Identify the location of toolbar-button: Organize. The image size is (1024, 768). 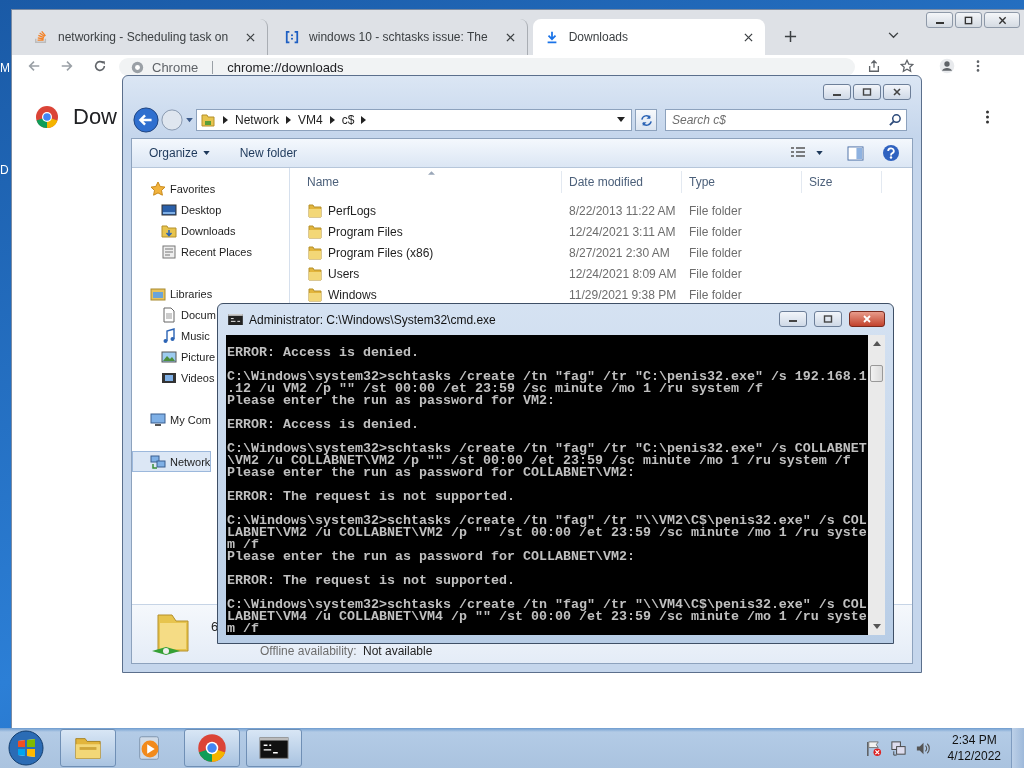
(179, 153).